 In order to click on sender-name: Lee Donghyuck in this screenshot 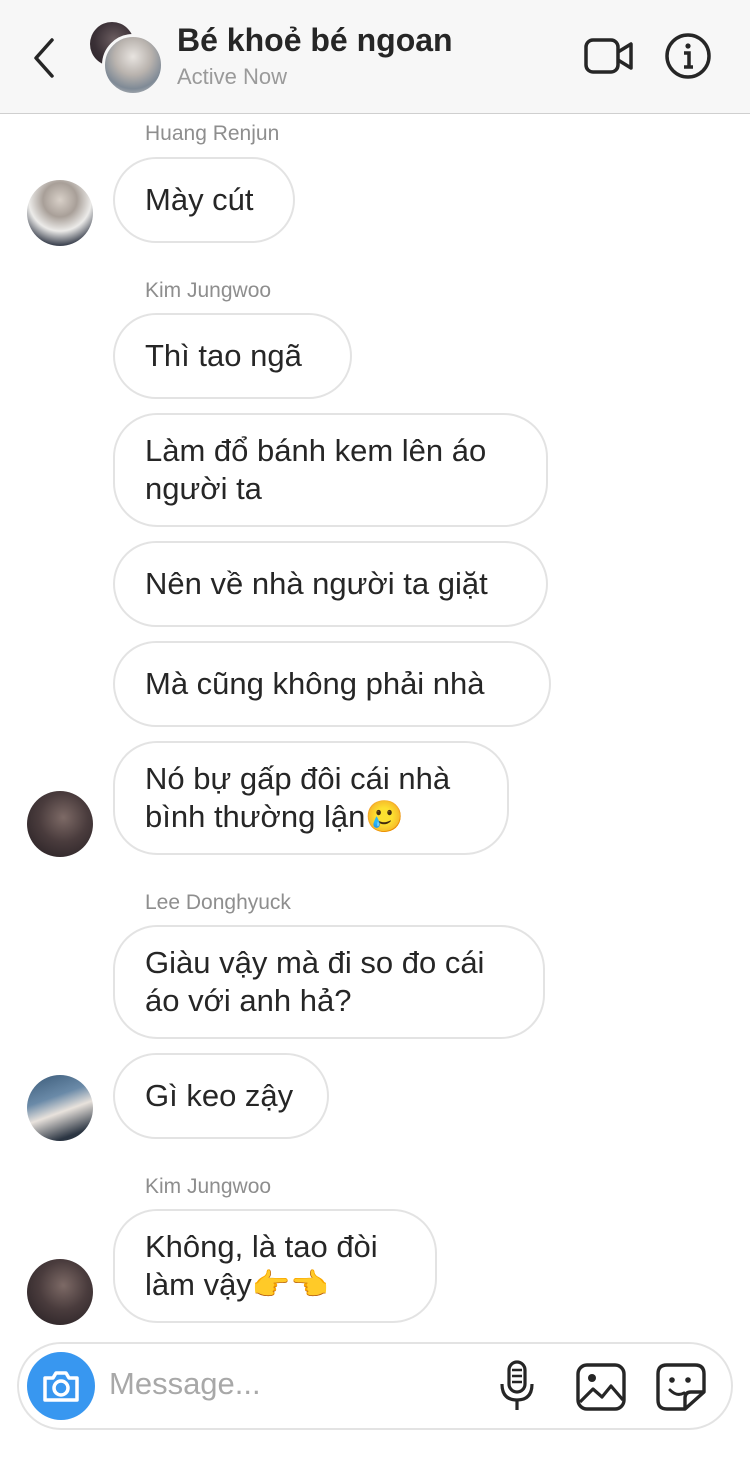, I will do `click(218, 902)`.